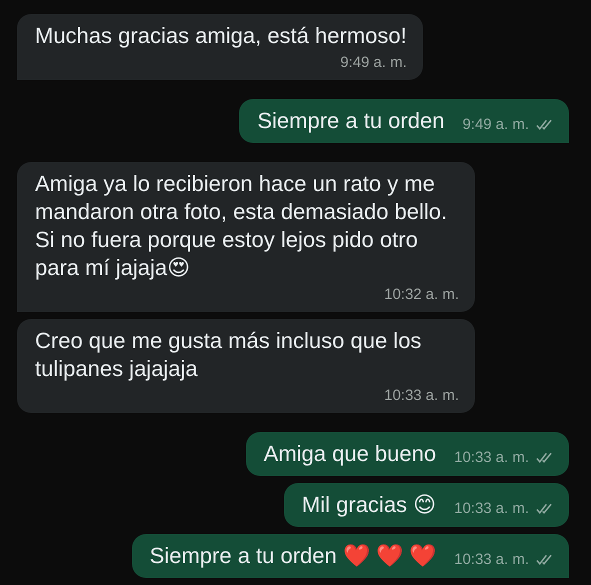 This screenshot has width=591, height=585. I want to click on message-time: 10:32, so click(403, 295).